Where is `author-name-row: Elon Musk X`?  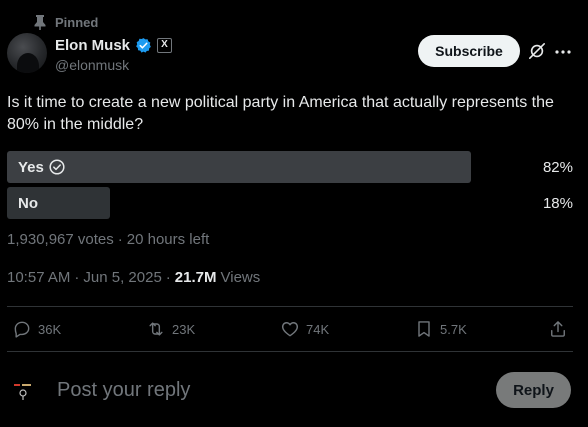
author-name-row: Elon Musk X is located at coordinates (114, 45).